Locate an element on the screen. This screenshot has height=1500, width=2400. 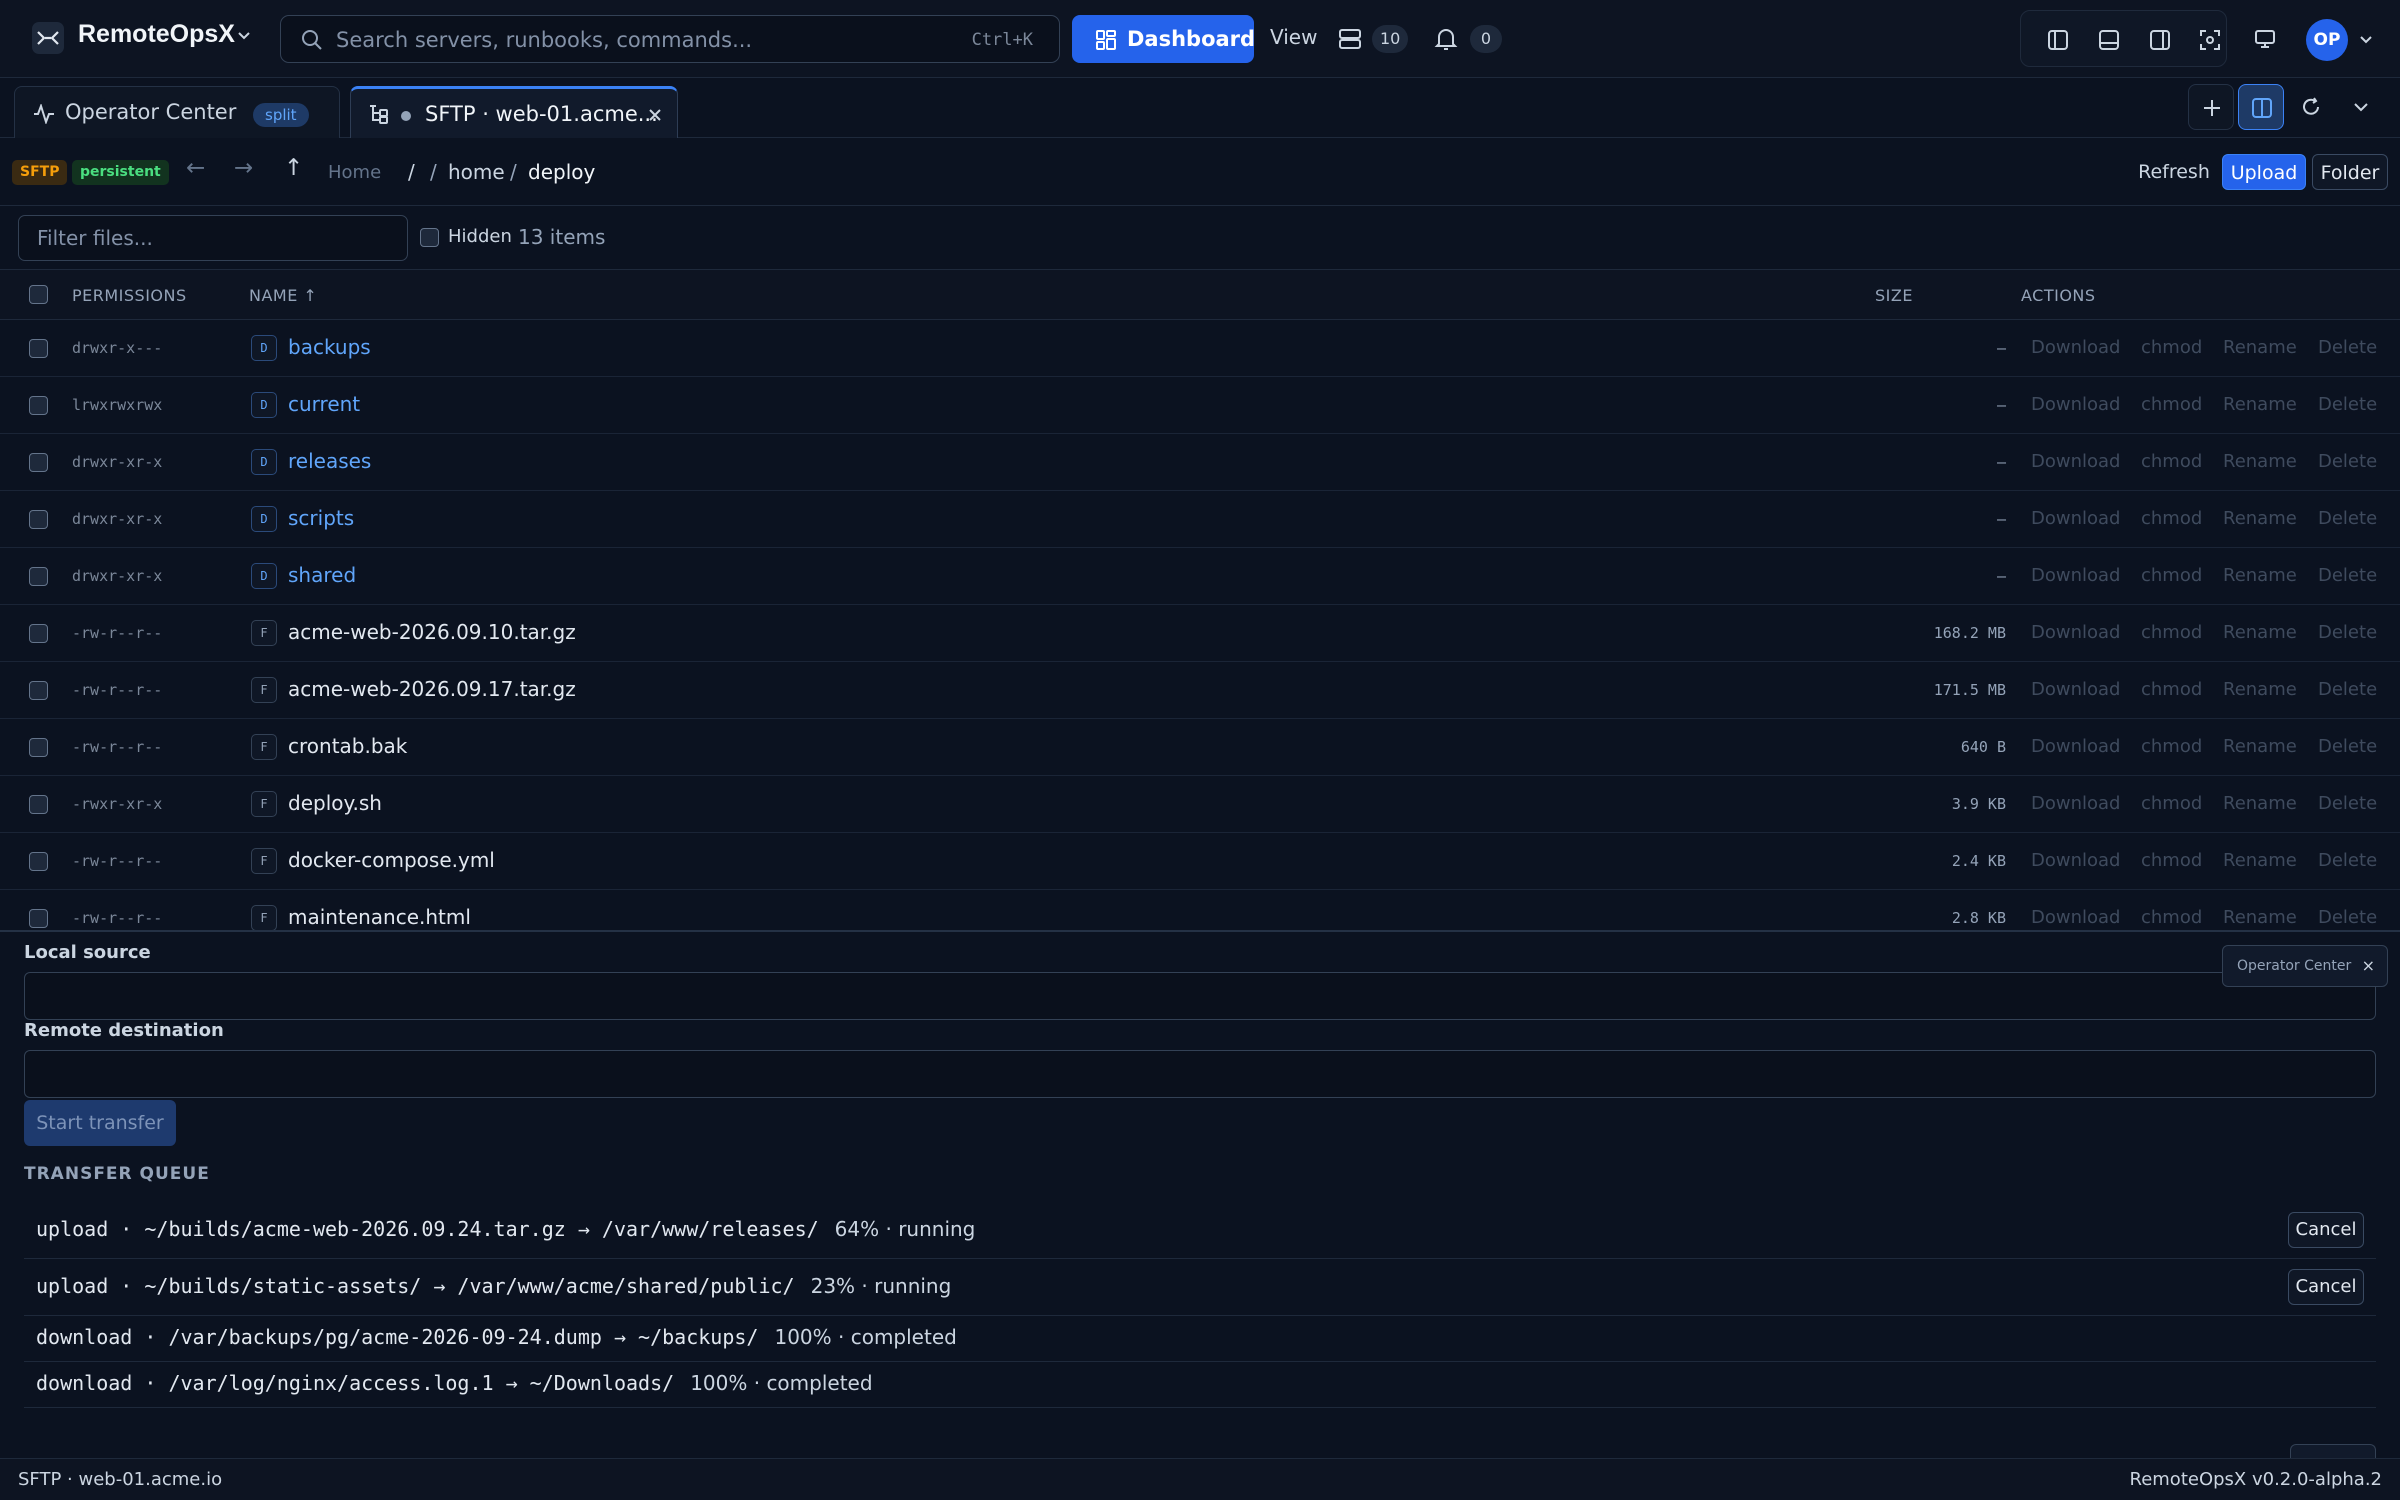
monitor-icon is located at coordinates (2265, 39).